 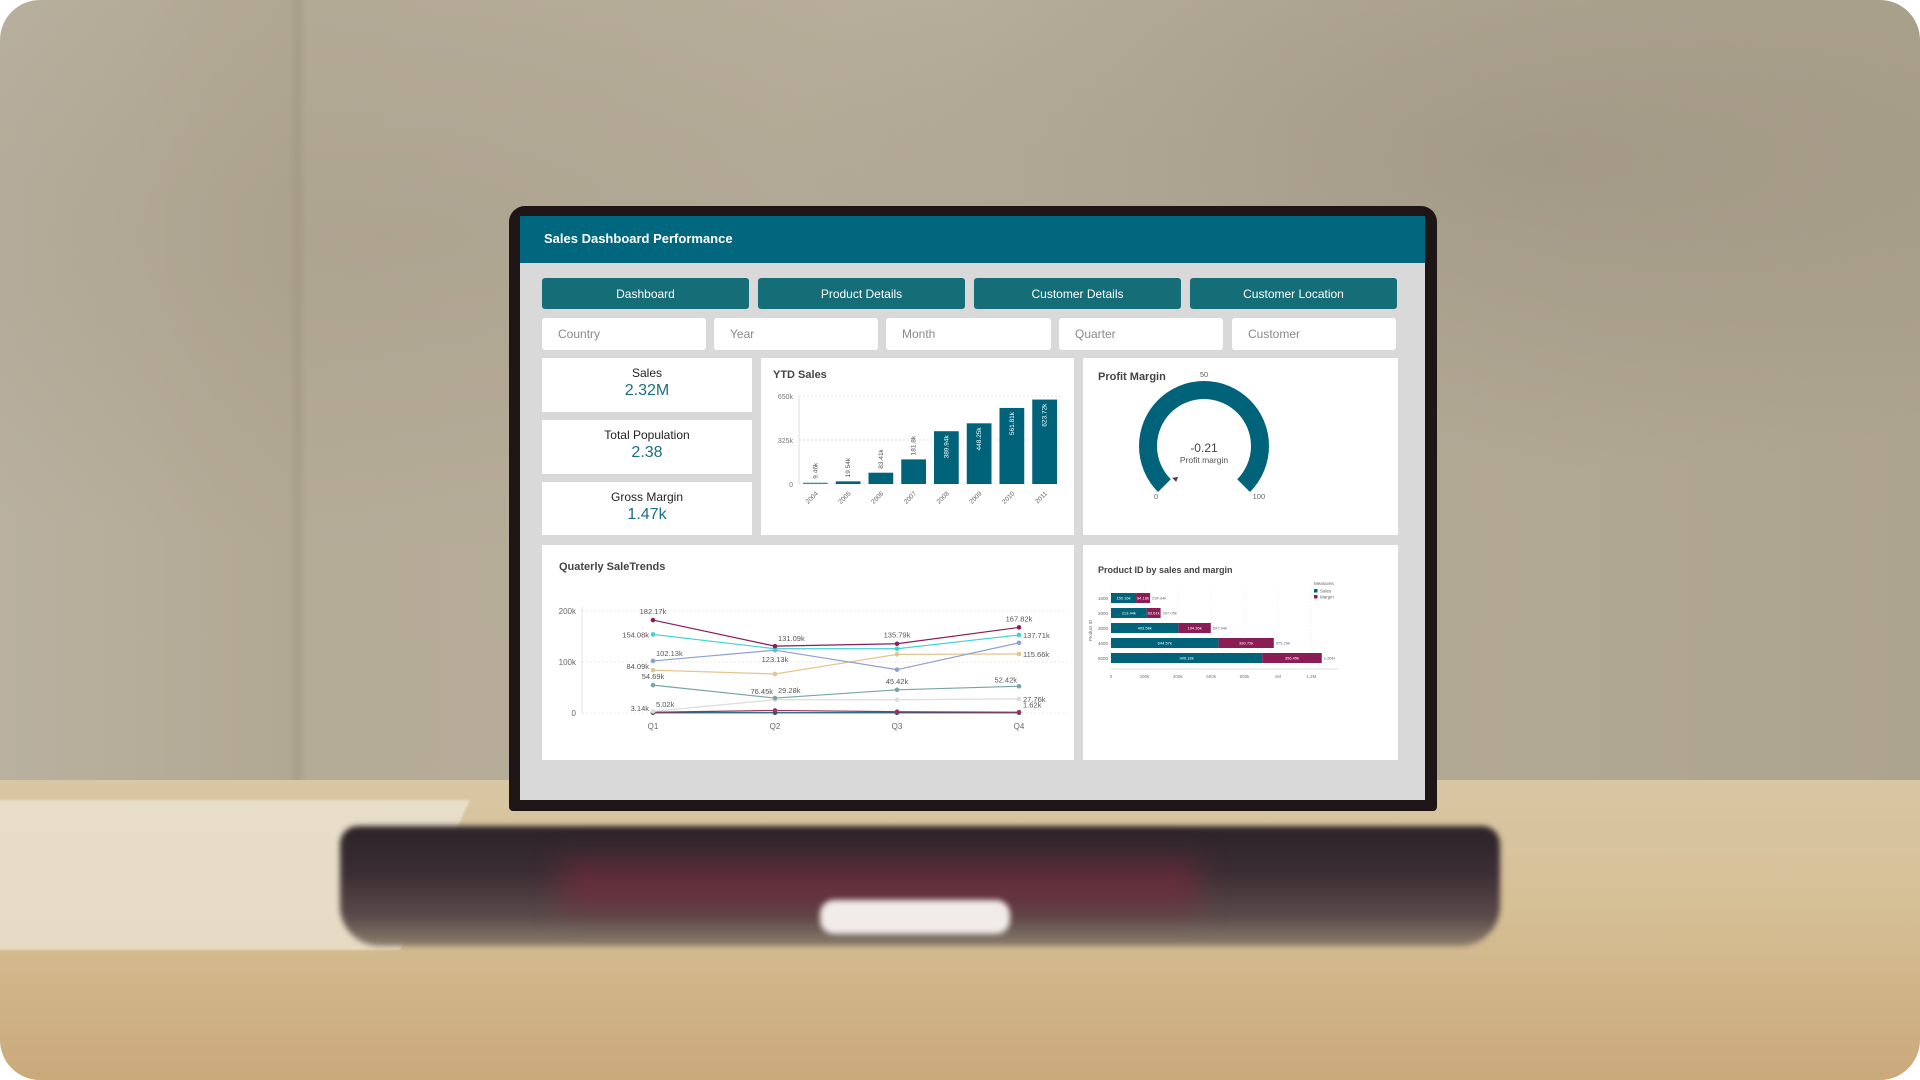 What do you see at coordinates (979, 439) in the screenshot?
I see `ytd-bar-label: 448.25k` at bounding box center [979, 439].